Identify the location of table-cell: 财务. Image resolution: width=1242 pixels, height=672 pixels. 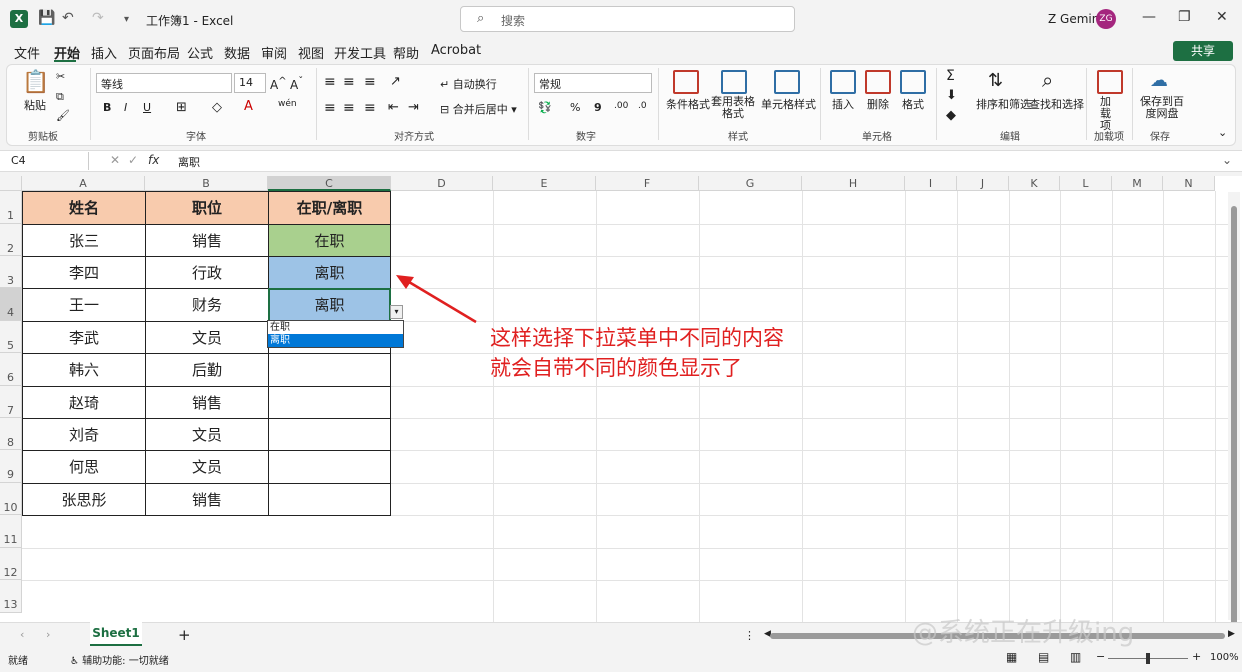
(207, 305).